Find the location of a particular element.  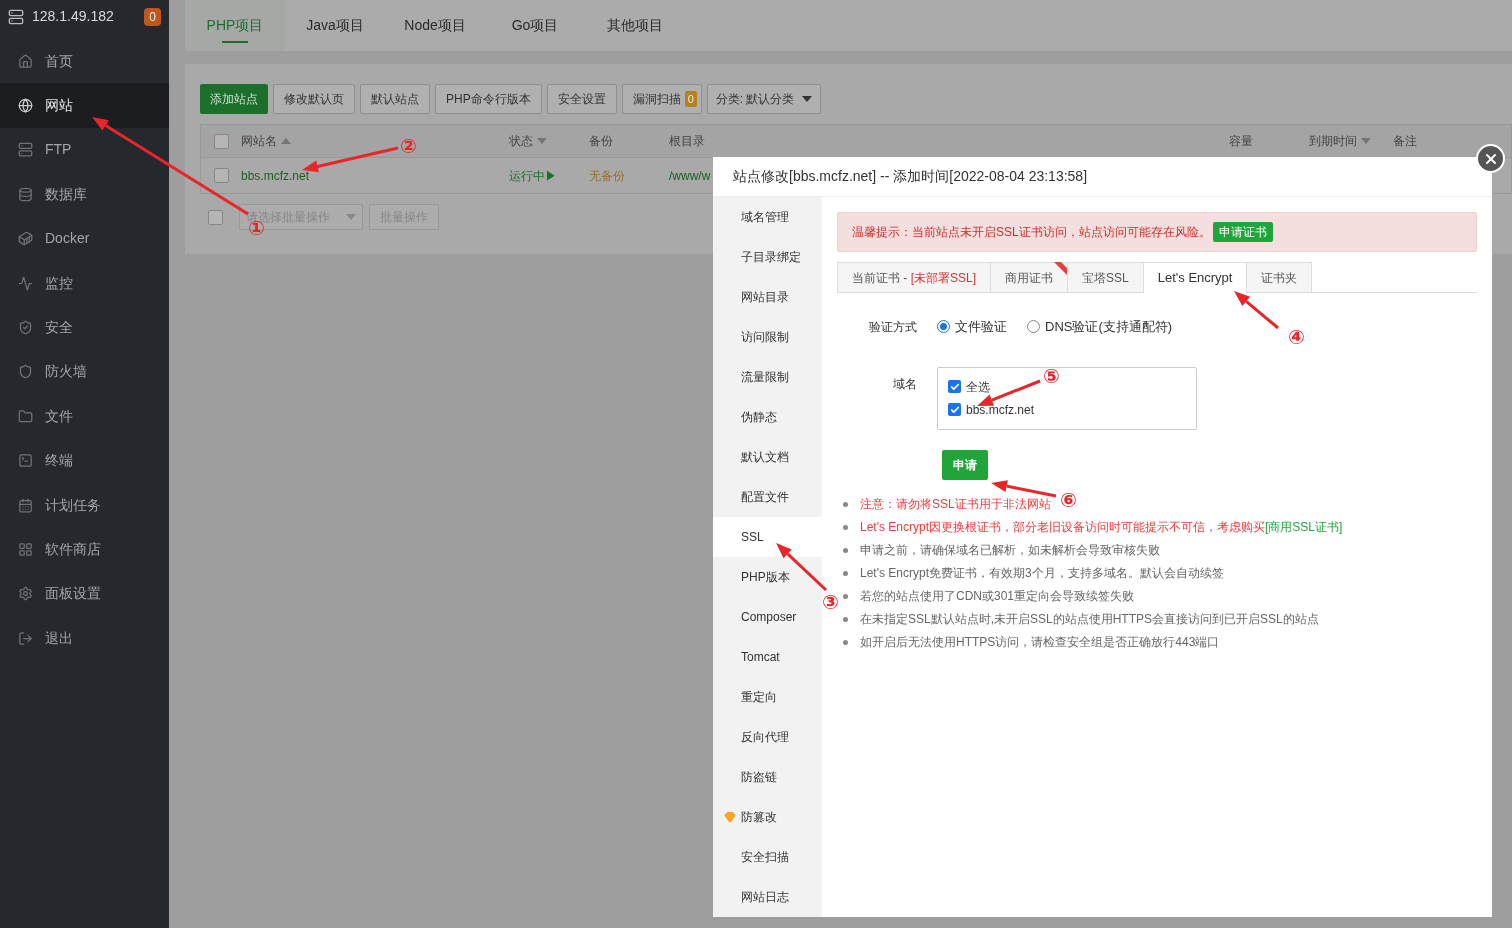

sidebar-item: 文件 is located at coordinates (84, 416).